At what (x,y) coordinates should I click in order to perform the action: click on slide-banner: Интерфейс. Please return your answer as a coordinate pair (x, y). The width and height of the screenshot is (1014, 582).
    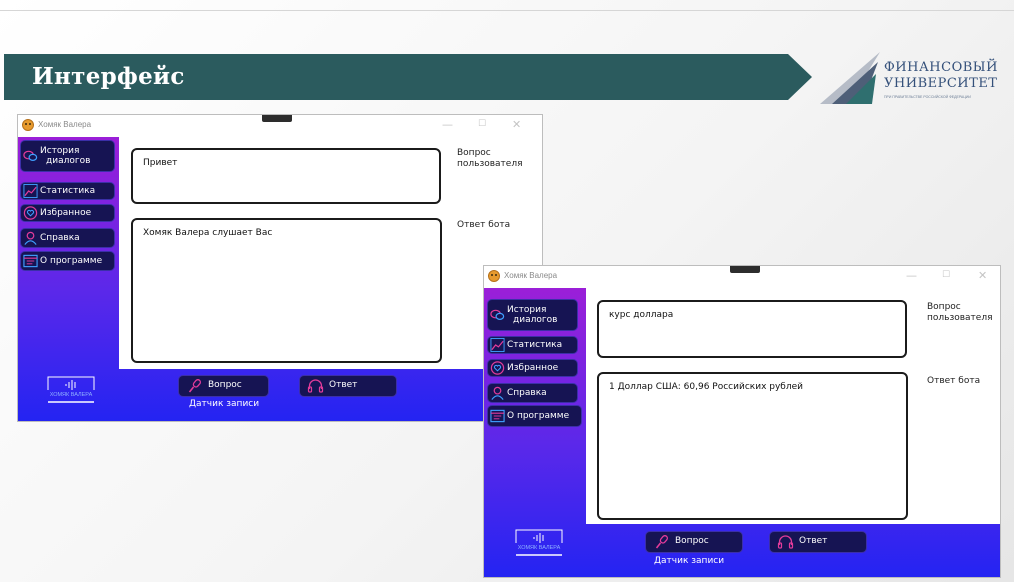
    Looking at the image, I should click on (408, 77).